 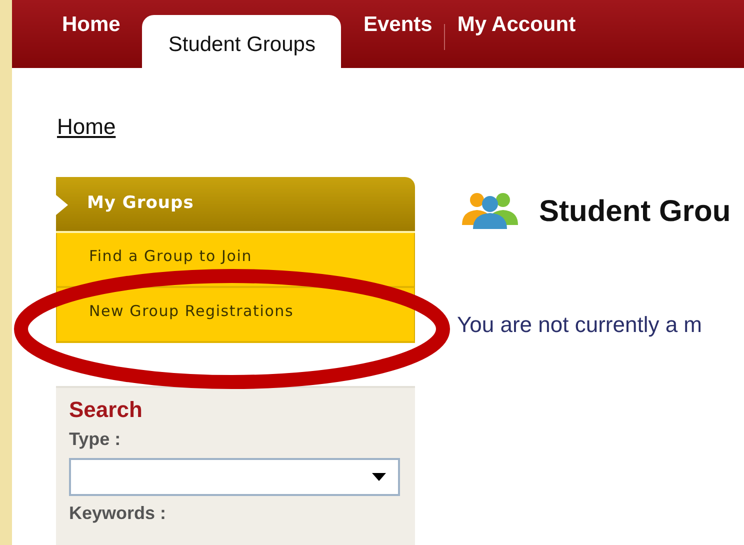 I want to click on nav-tab: Events, so click(x=397, y=34).